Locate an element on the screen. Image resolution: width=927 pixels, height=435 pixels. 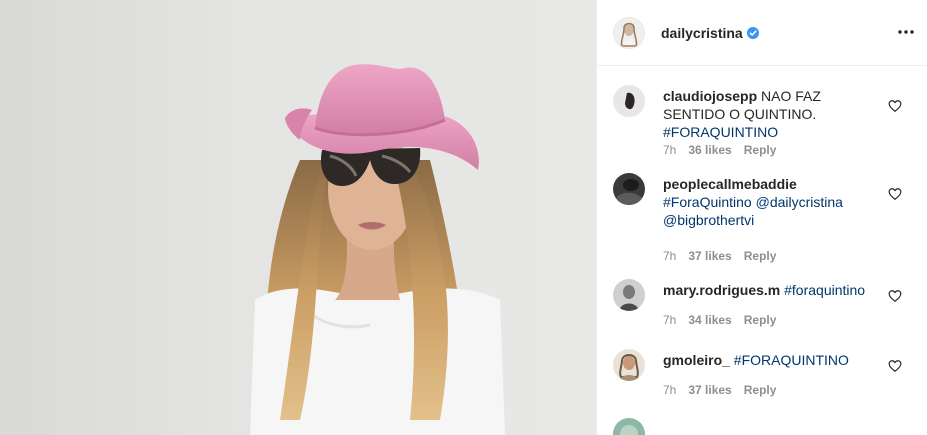
commenter-username: peoplecallmebaddie is located at coordinates (730, 184).